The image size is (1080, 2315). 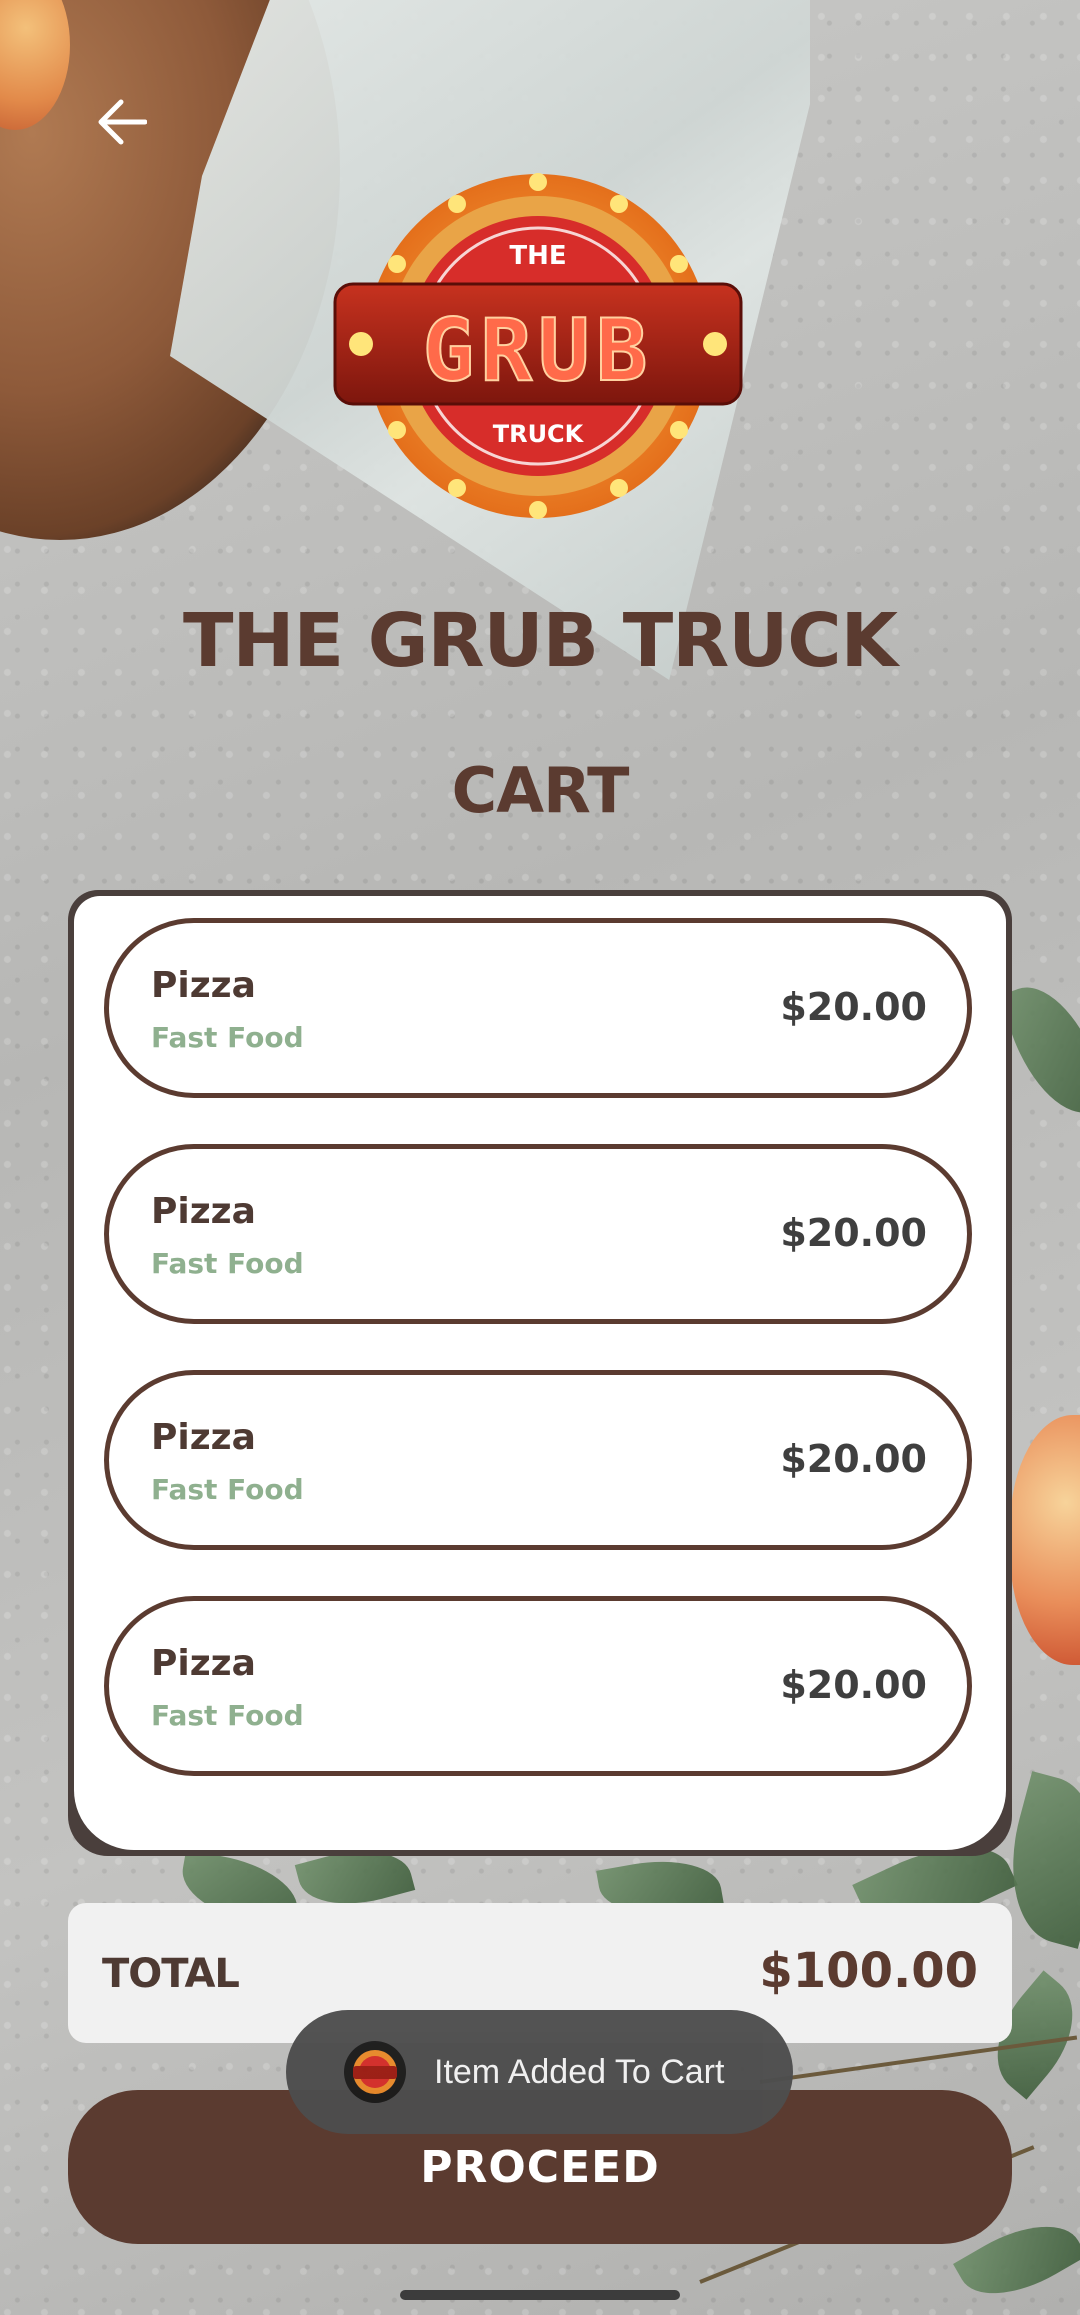 What do you see at coordinates (537, 351) in the screenshot?
I see `svg-text: GRUB` at bounding box center [537, 351].